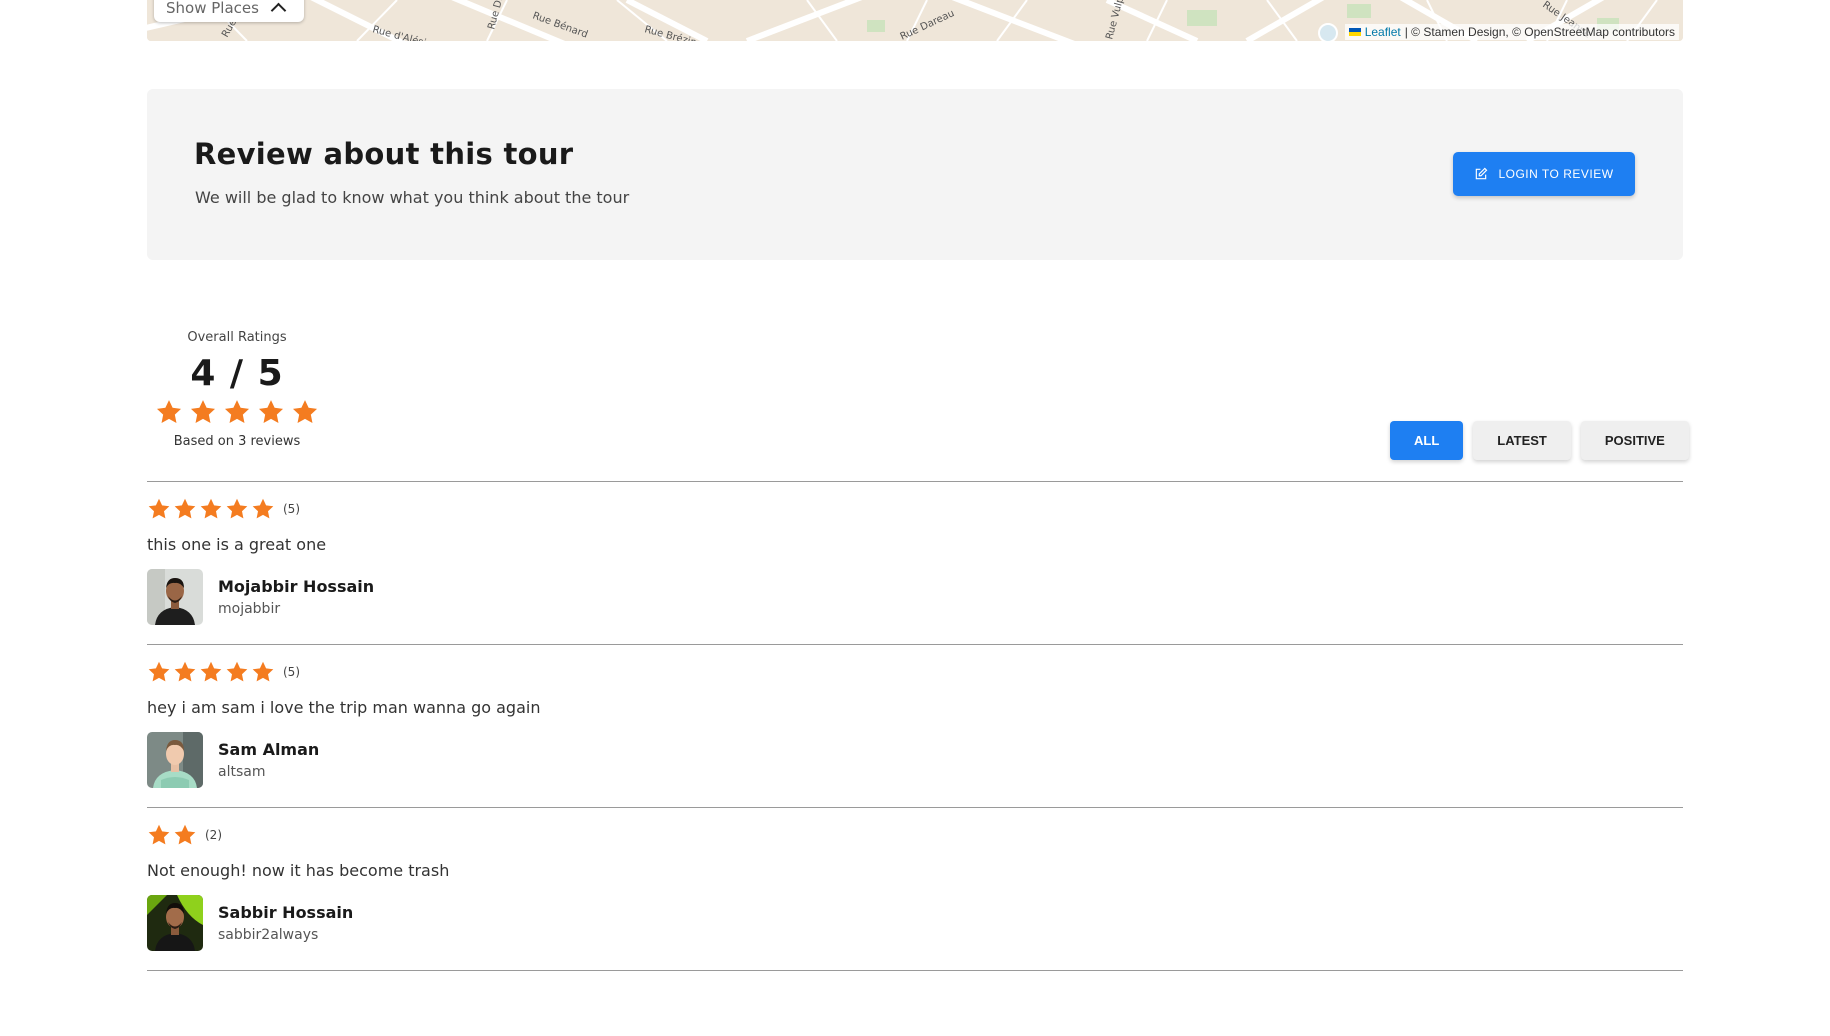 This screenshot has width=1830, height=1036. What do you see at coordinates (1556, 174) in the screenshot?
I see `login-to-review-label: LOGIN TO REVIEW` at bounding box center [1556, 174].